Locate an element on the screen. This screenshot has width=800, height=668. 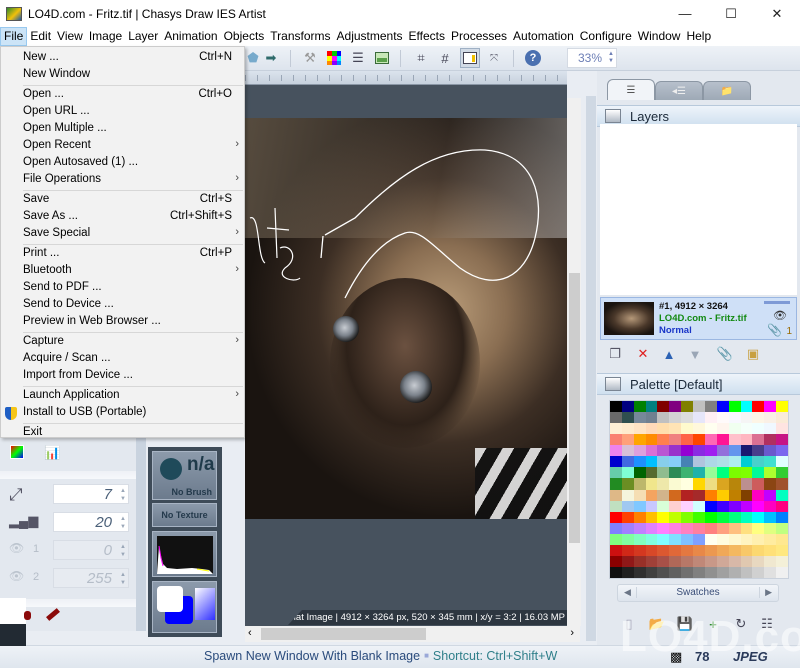
menu-configure: Configure is located at coordinates (606, 36).